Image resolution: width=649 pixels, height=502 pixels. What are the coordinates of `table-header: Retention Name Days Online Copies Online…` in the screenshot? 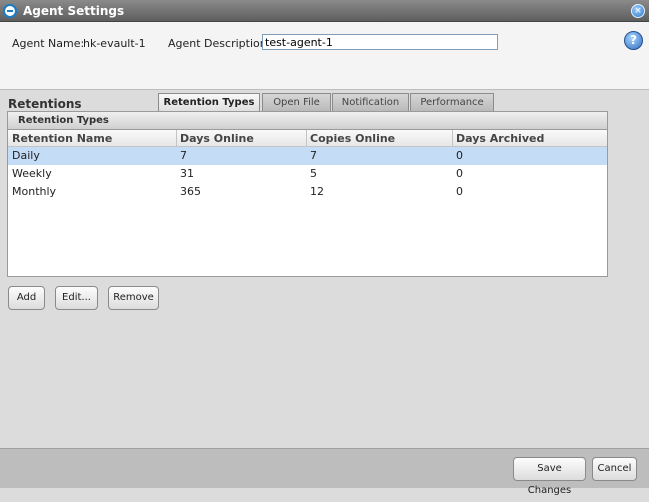 It's located at (307, 138).